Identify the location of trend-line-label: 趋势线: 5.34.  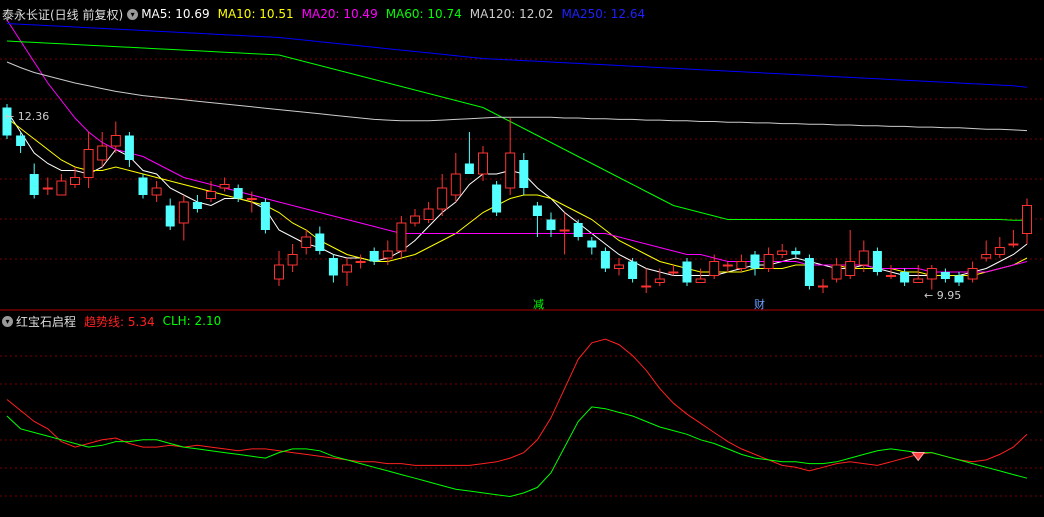
(119, 321).